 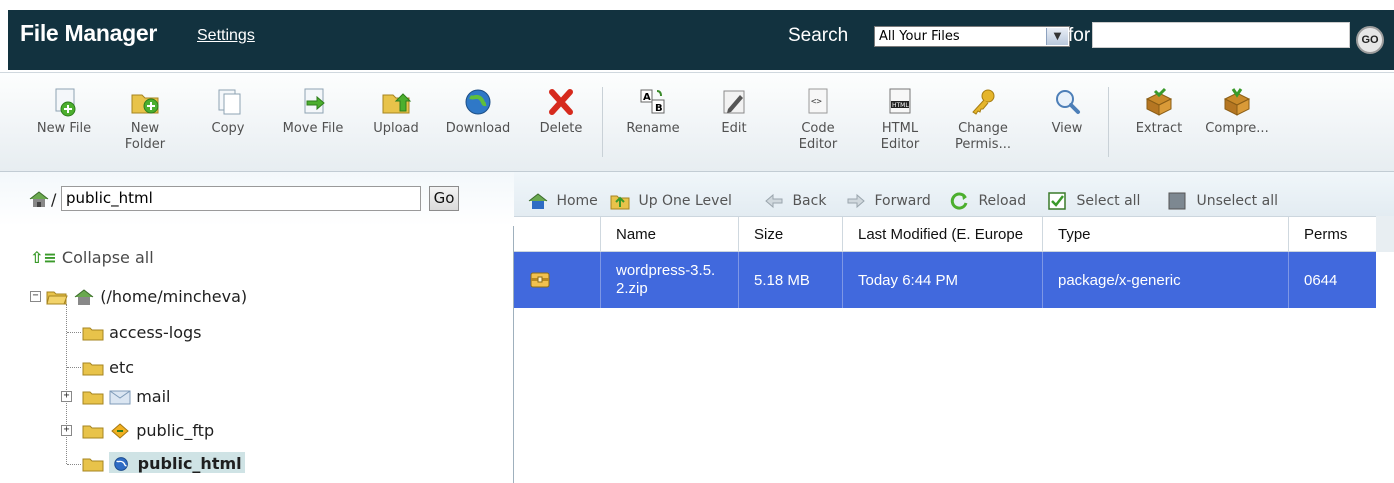 I want to click on download-icon, so click(x=478, y=102).